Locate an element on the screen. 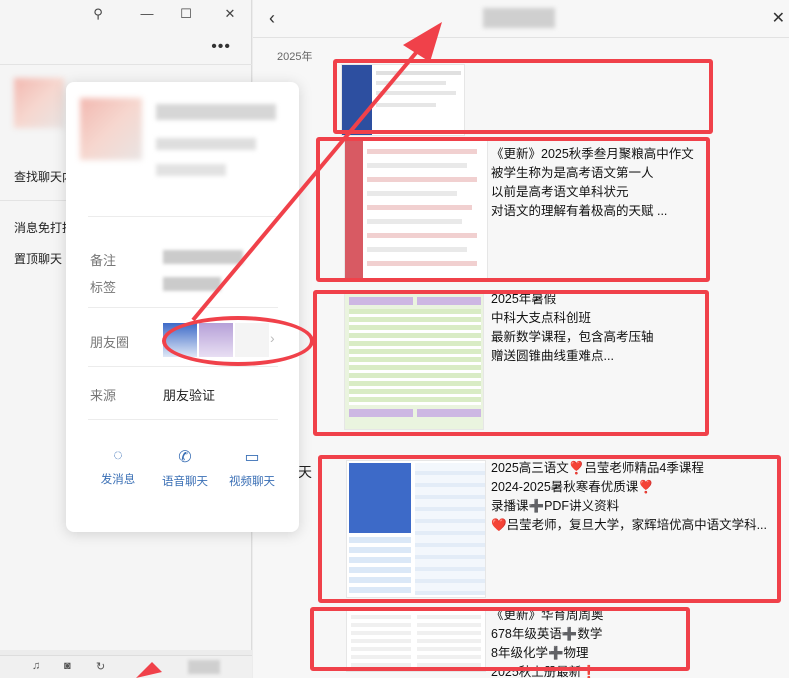  remark-value is located at coordinates (203, 257).